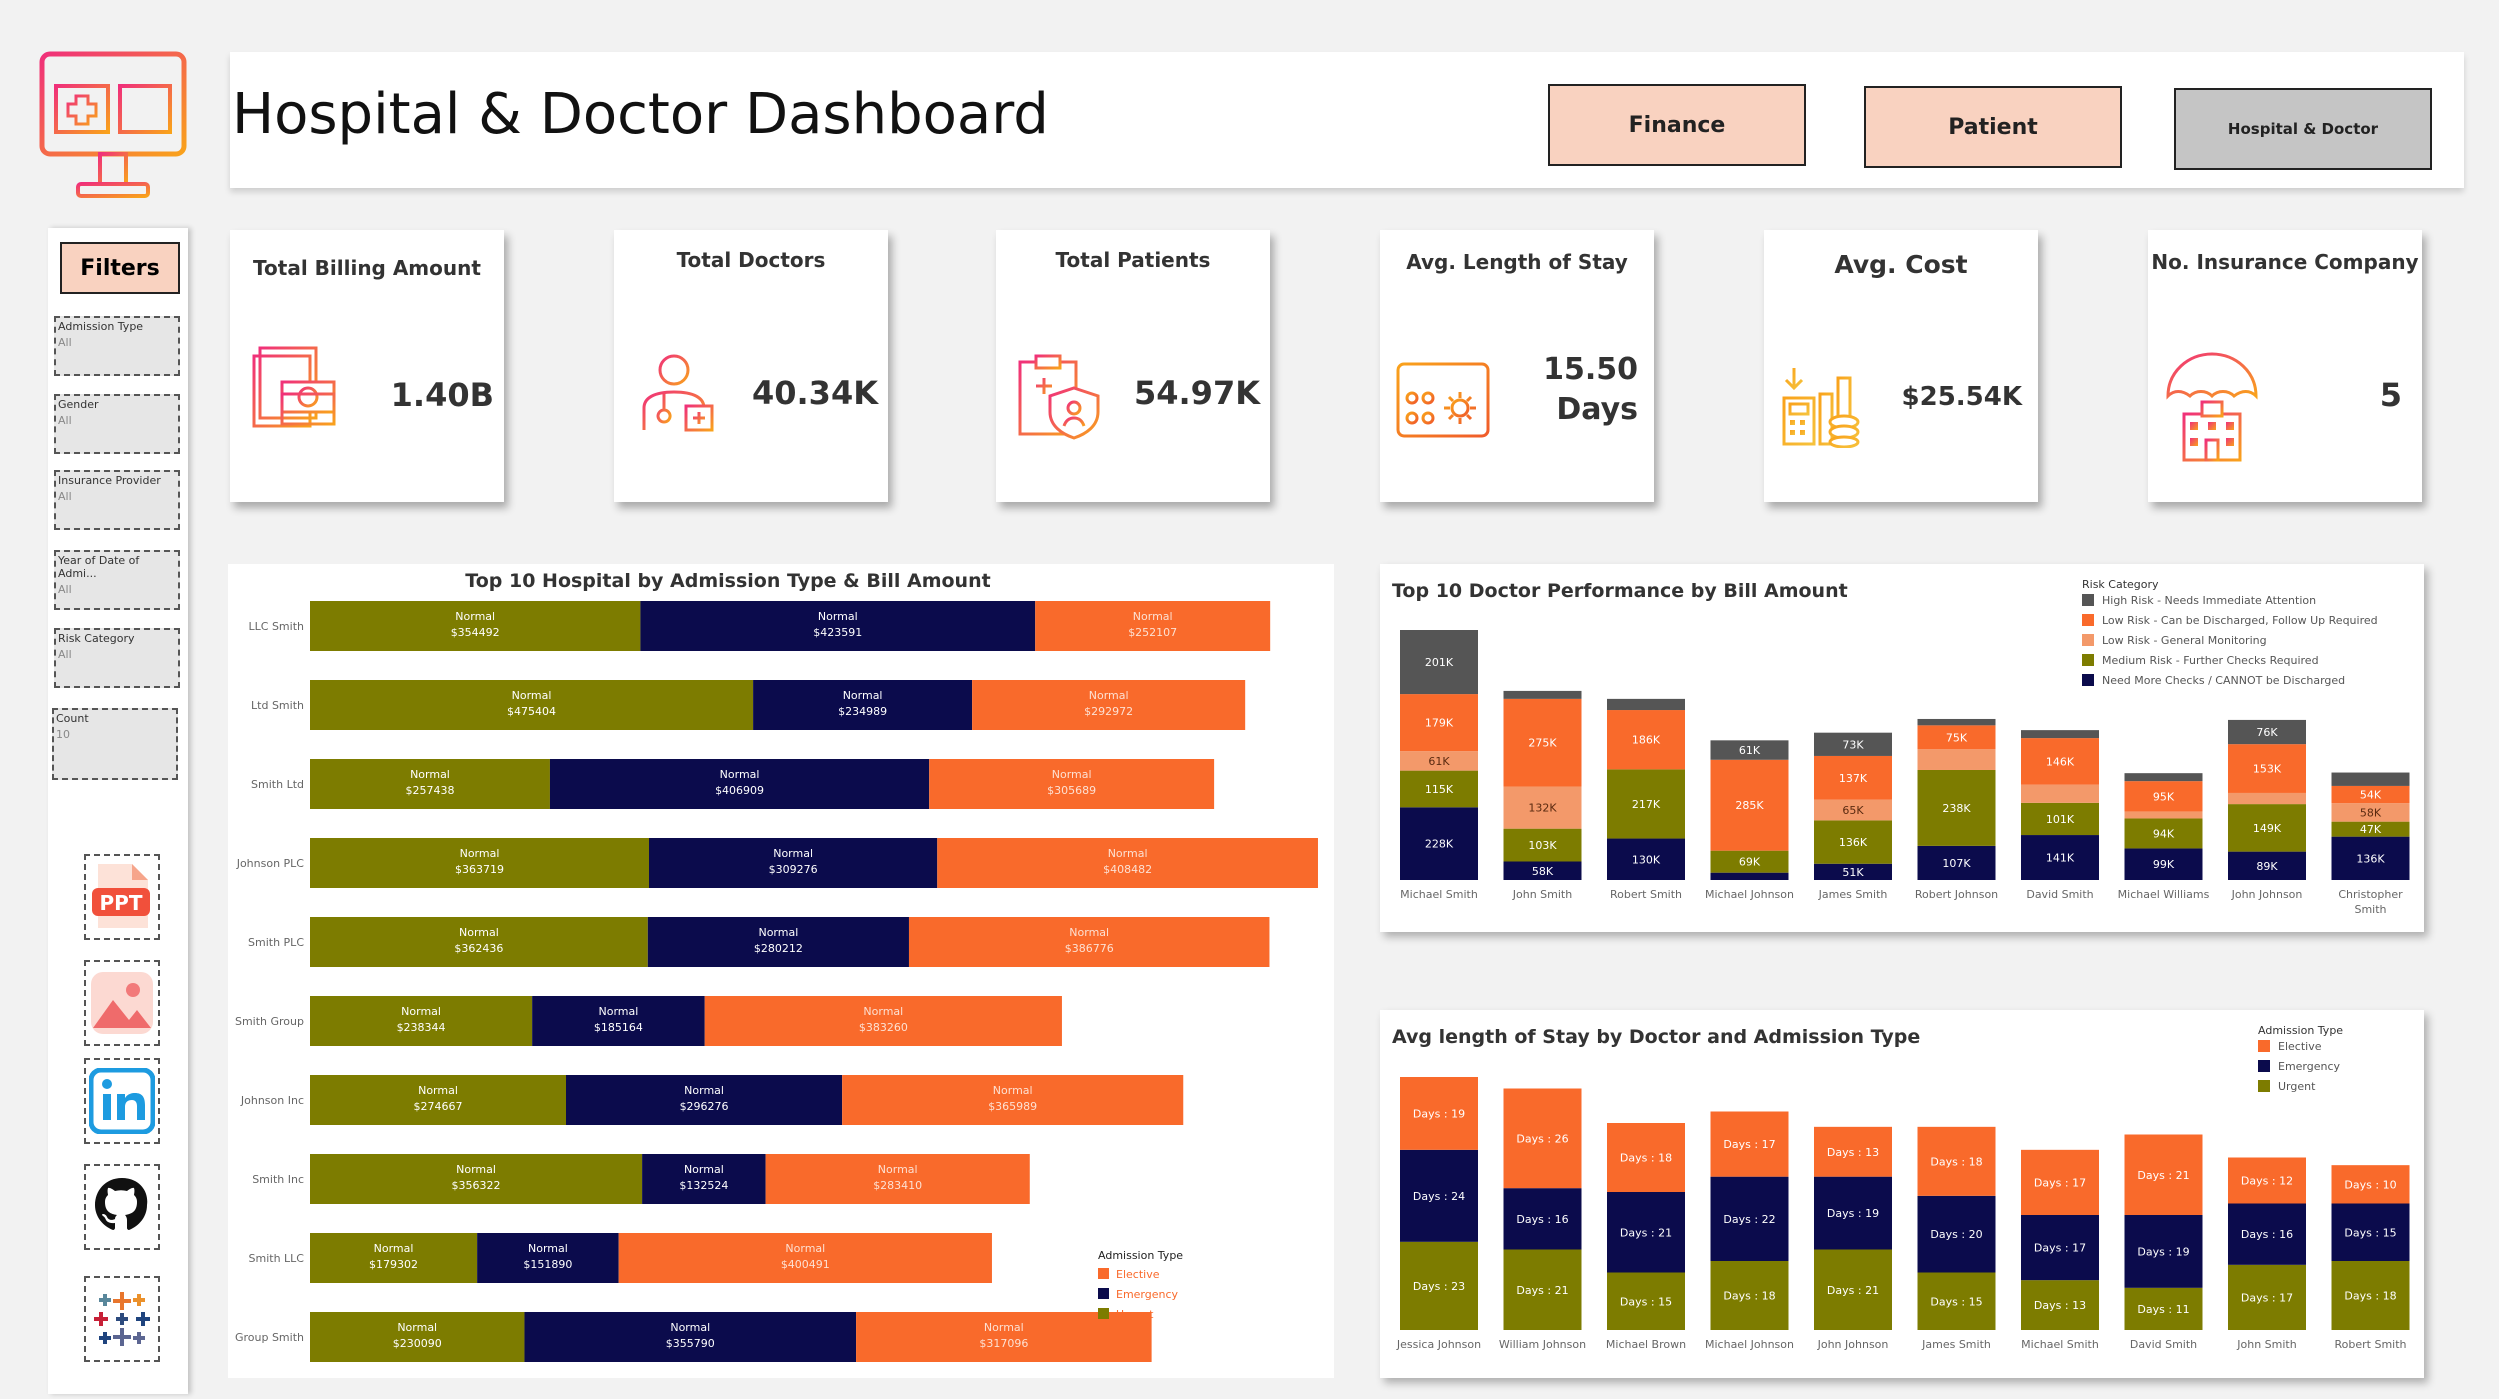 This screenshot has height=1399, width=2499. Describe the element at coordinates (1961, 397) in the screenshot. I see `kpi-value: $25.54K` at that location.